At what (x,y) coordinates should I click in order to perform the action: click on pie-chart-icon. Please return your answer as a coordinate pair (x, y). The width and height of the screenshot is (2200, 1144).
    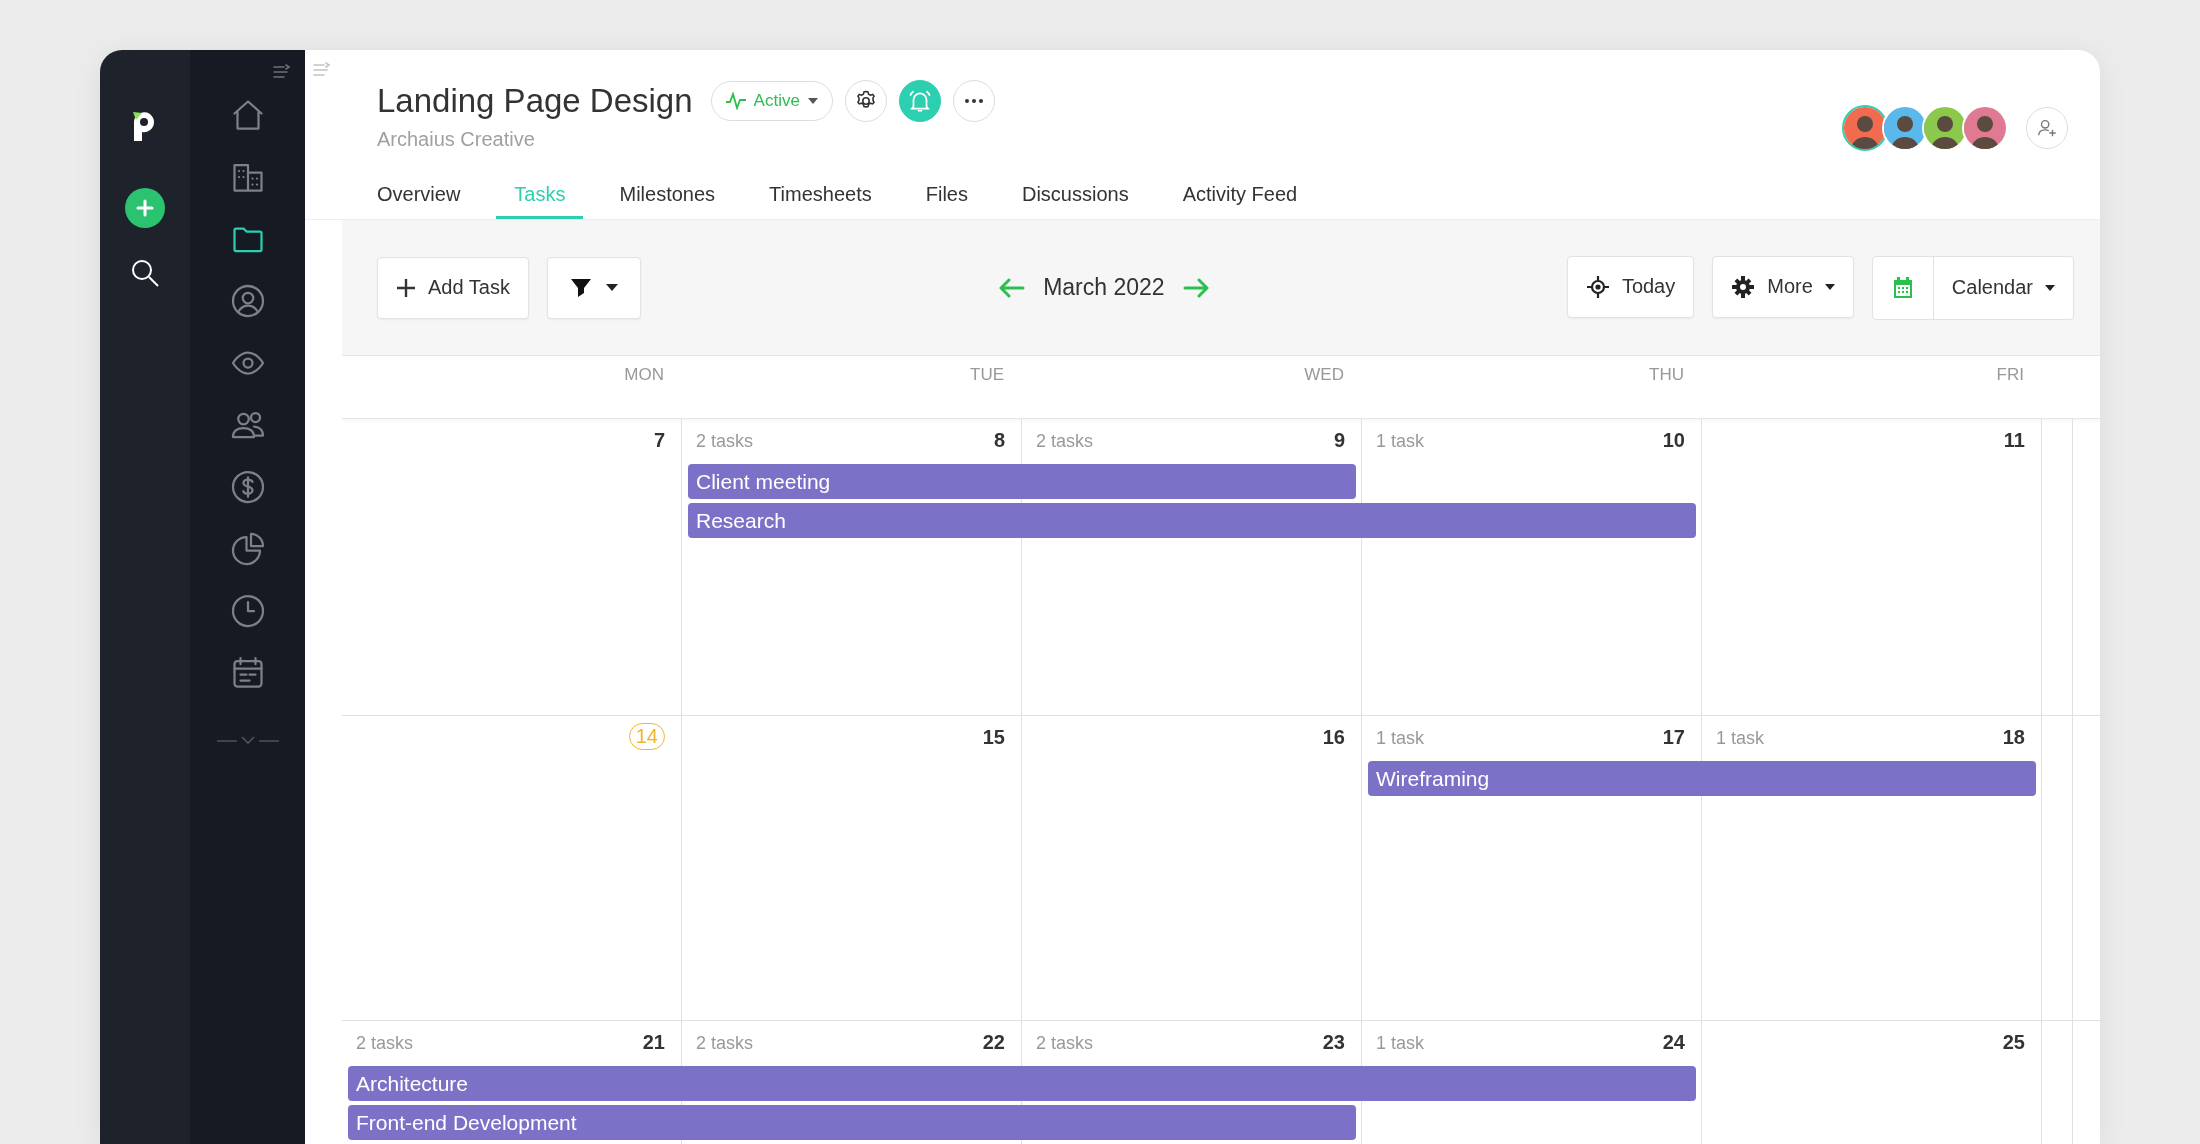
    Looking at the image, I should click on (247, 549).